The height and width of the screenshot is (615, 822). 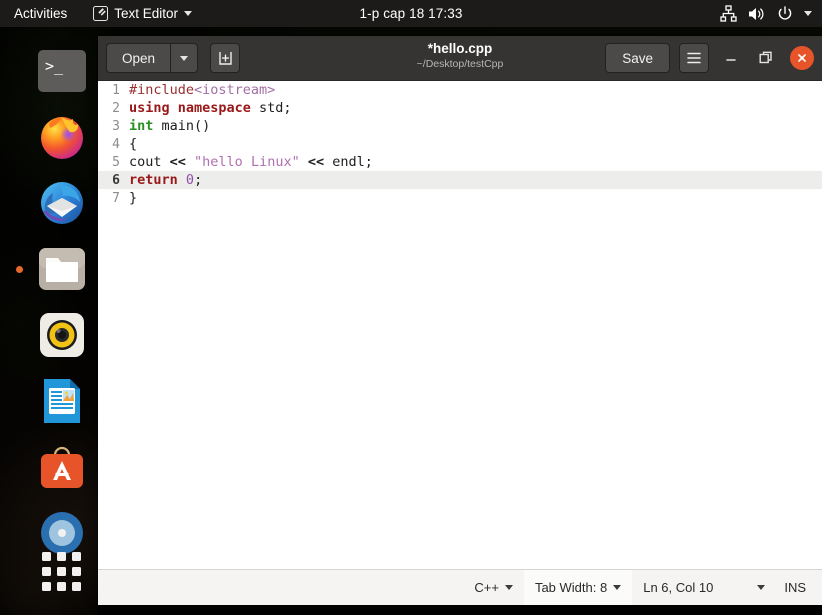 I want to click on insert-mode-label: INS, so click(x=795, y=587).